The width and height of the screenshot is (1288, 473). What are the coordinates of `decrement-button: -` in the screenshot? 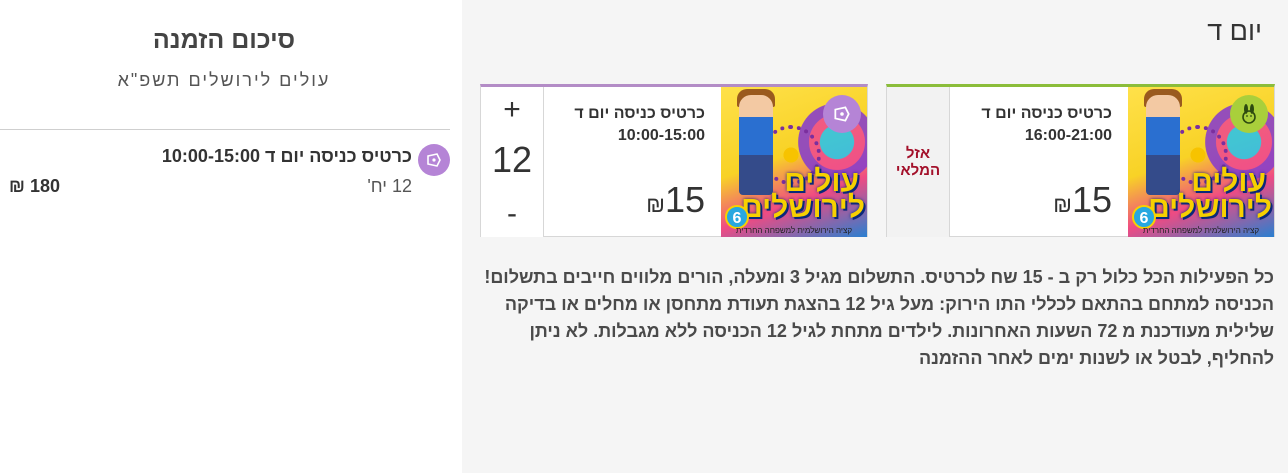 It's located at (512, 214).